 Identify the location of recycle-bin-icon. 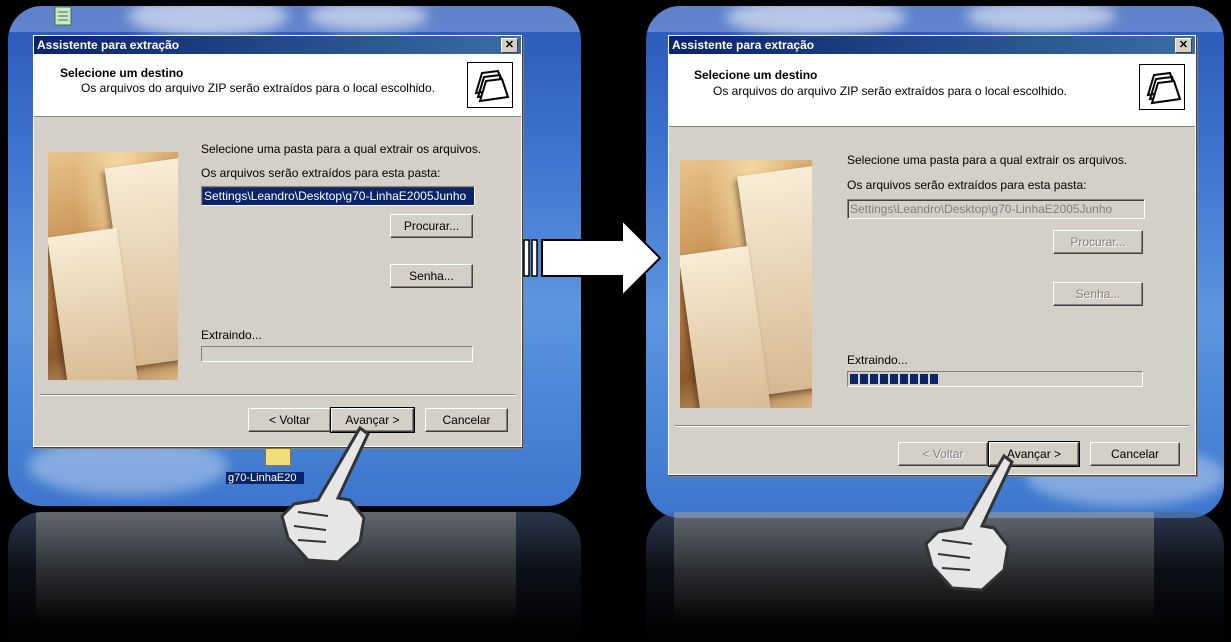
(63, 16).